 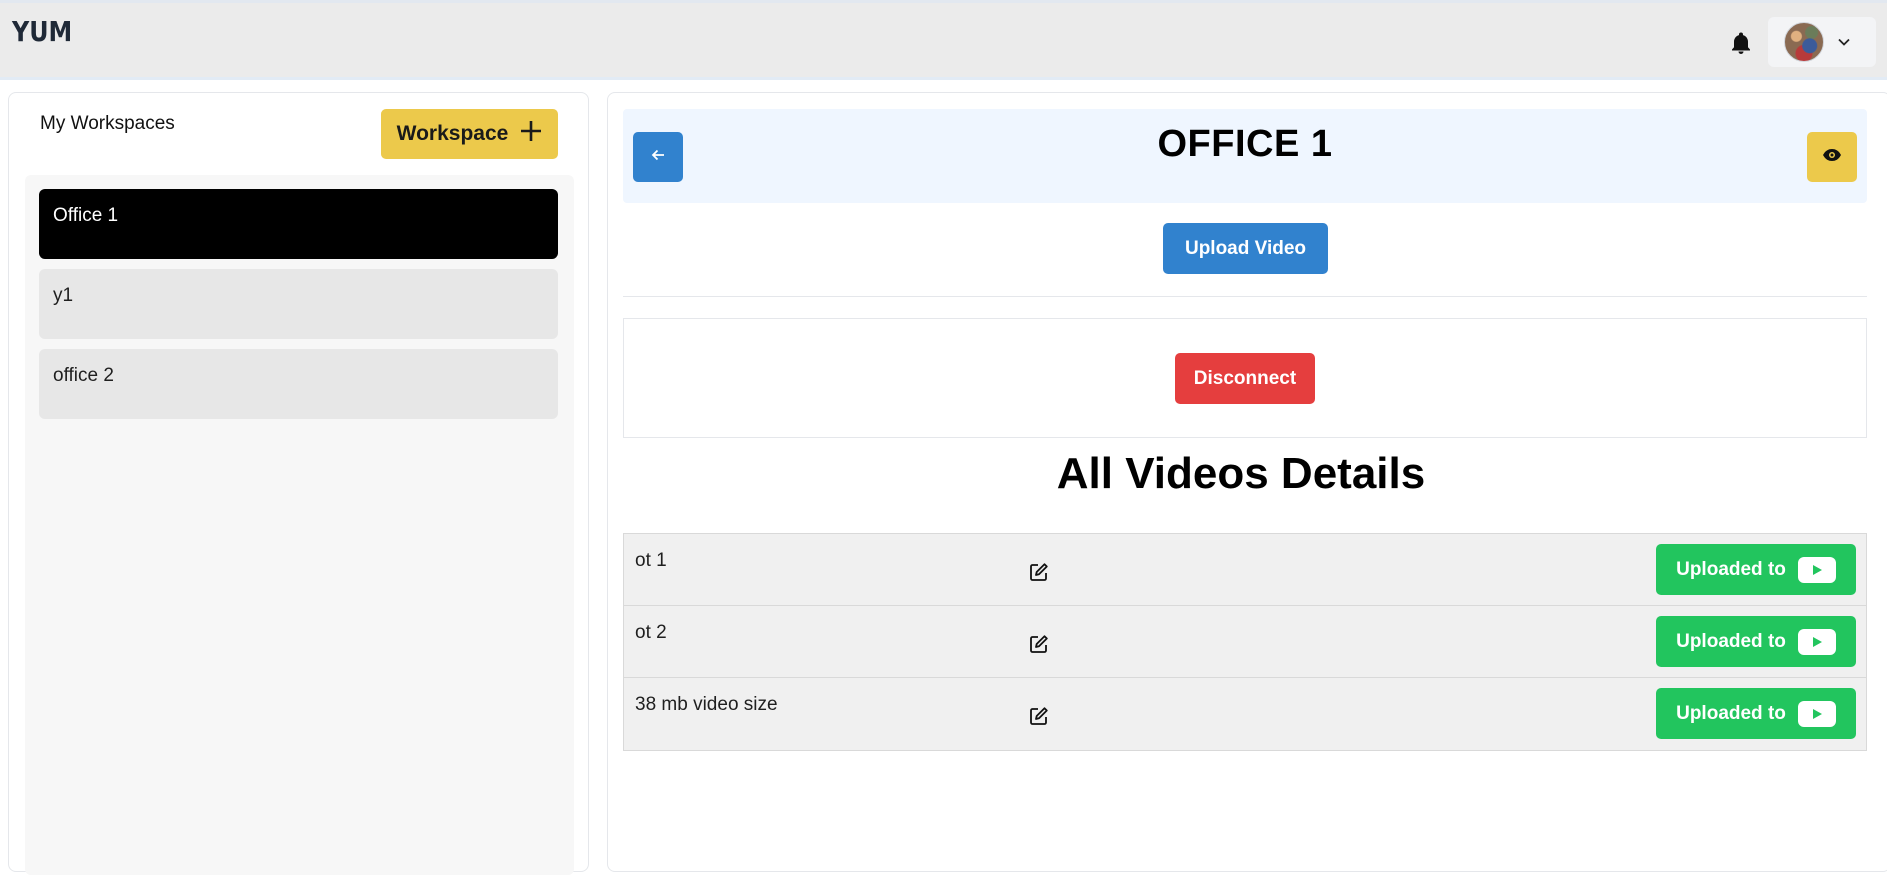 I want to click on workspace-item-y1: y1, so click(x=298, y=304).